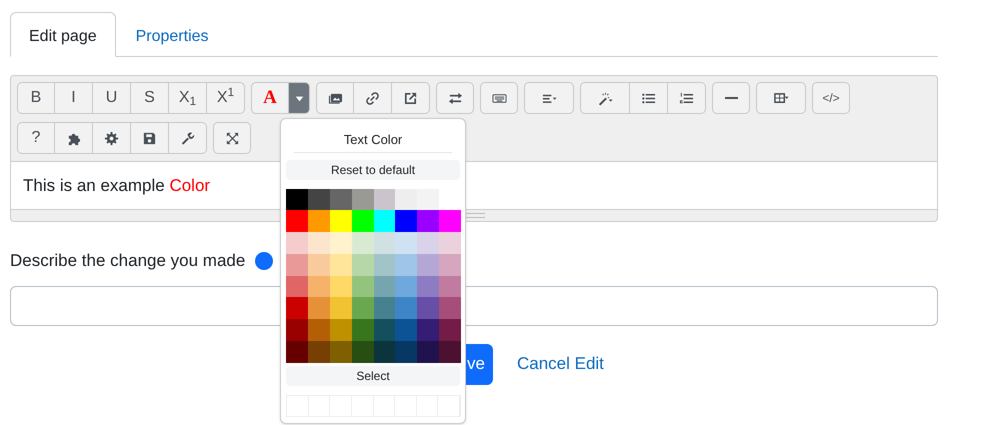 Image resolution: width=1000 pixels, height=425 pixels. Describe the element at coordinates (226, 98) in the screenshot. I see `toolbar-button: X$^{1}$` at that location.